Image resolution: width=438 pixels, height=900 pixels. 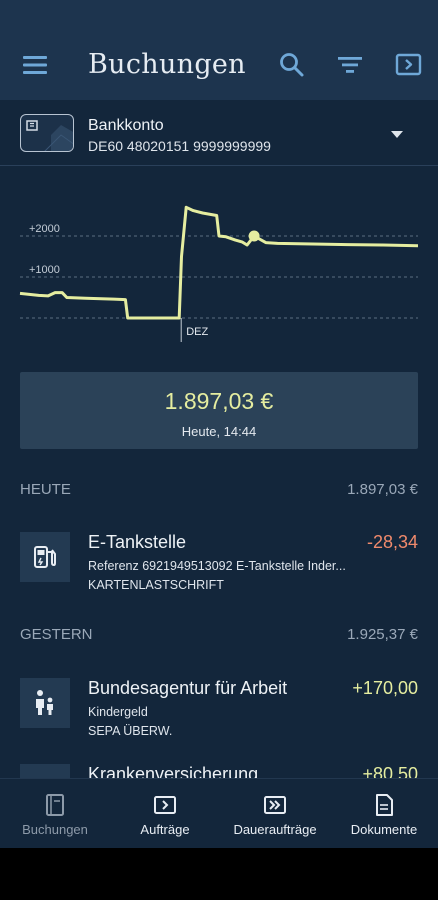 I want to click on nav-label: Daueraufträge, so click(x=275, y=829).